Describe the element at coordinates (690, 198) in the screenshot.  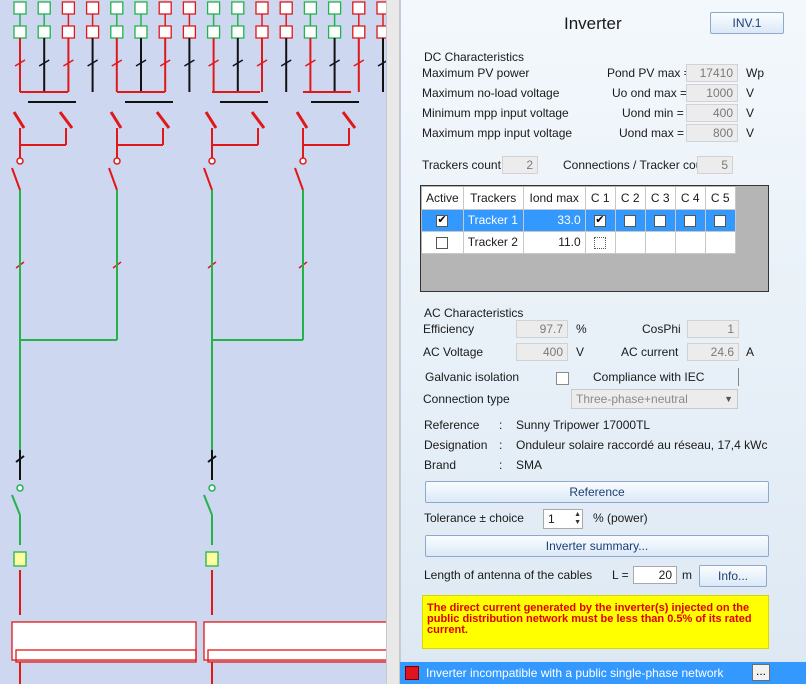
I see `col-c4: C 4` at that location.